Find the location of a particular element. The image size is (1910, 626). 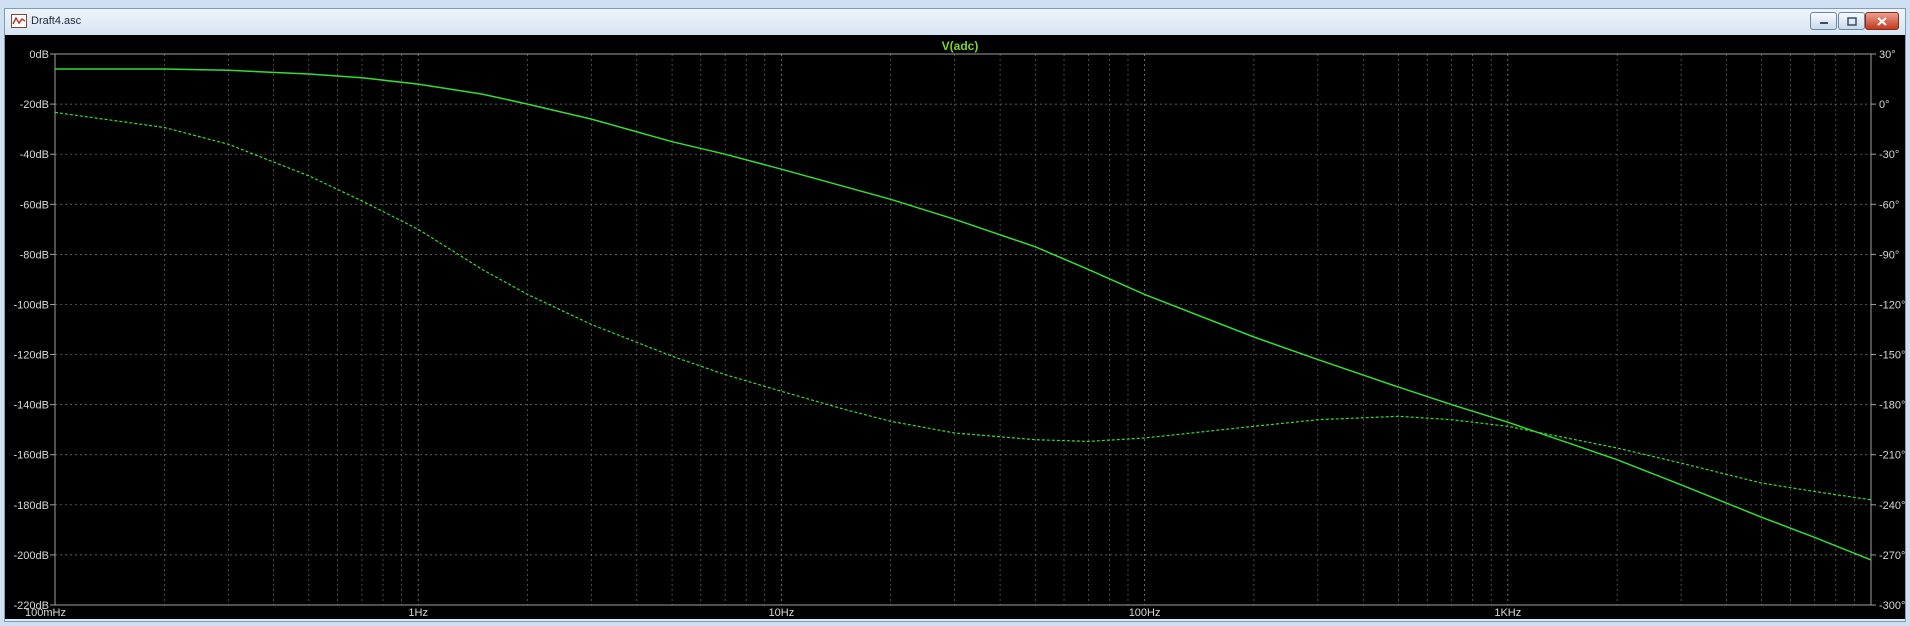

left-axis-tick-label: -180dB is located at coordinates (31, 506).